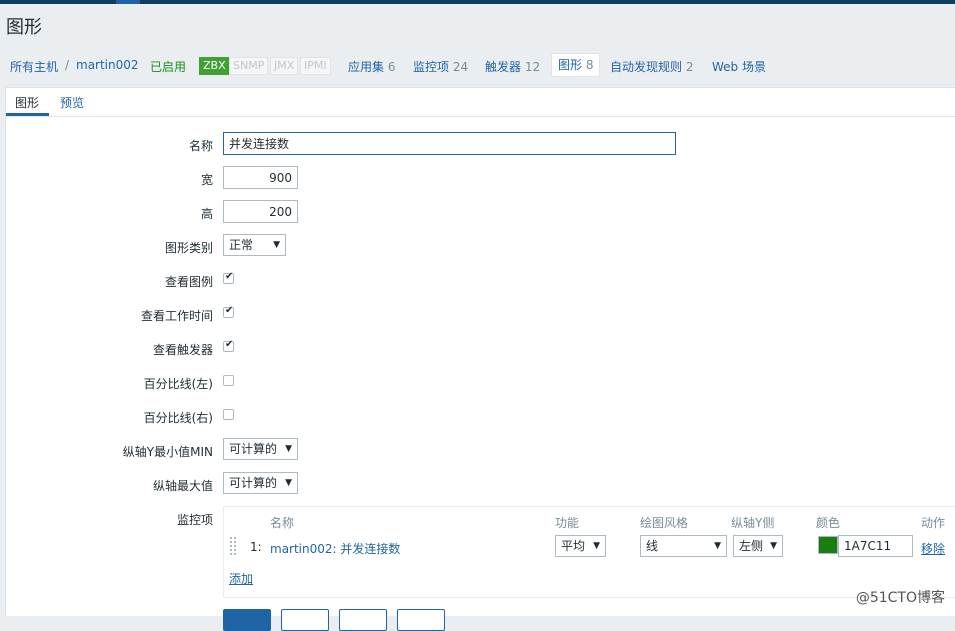 The image size is (955, 631). What do you see at coordinates (282, 523) in the screenshot?
I see `column-header-name: 名称` at bounding box center [282, 523].